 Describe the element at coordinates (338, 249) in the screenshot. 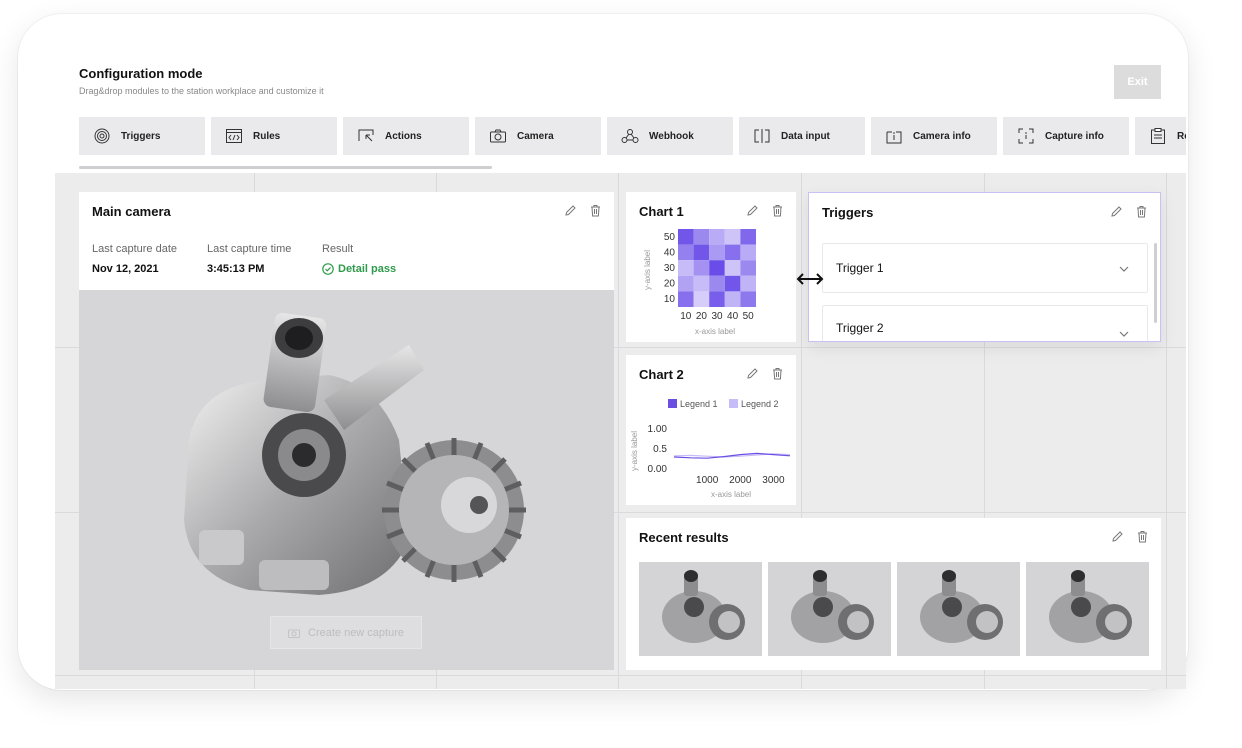

I see `result-label: Result` at that location.